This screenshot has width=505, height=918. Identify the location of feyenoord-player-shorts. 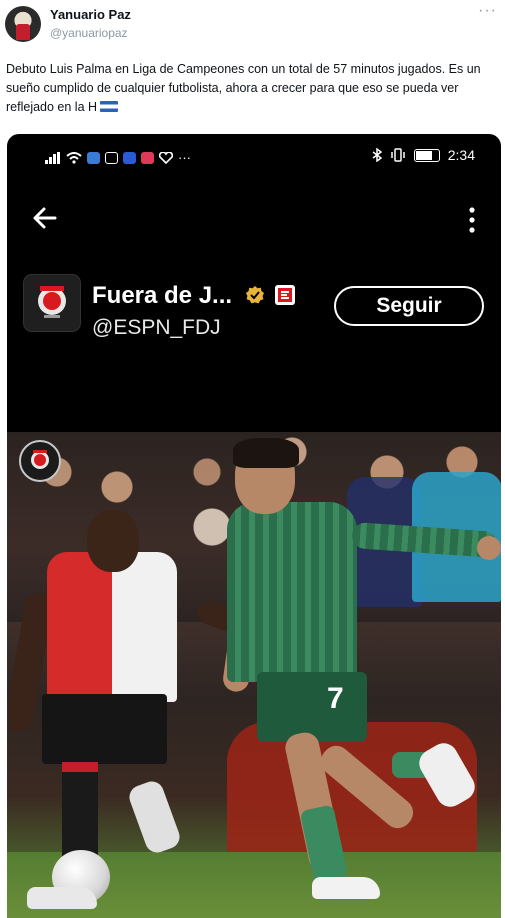
(104, 729).